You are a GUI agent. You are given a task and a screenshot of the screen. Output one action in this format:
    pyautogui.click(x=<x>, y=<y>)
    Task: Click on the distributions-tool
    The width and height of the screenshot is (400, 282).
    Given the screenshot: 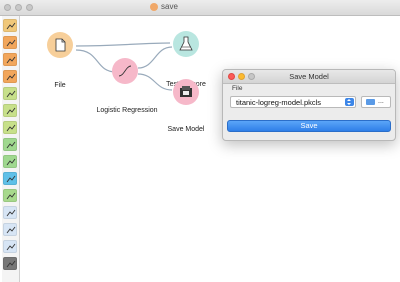 What is the action you would take?
    pyautogui.click(x=10, y=42)
    